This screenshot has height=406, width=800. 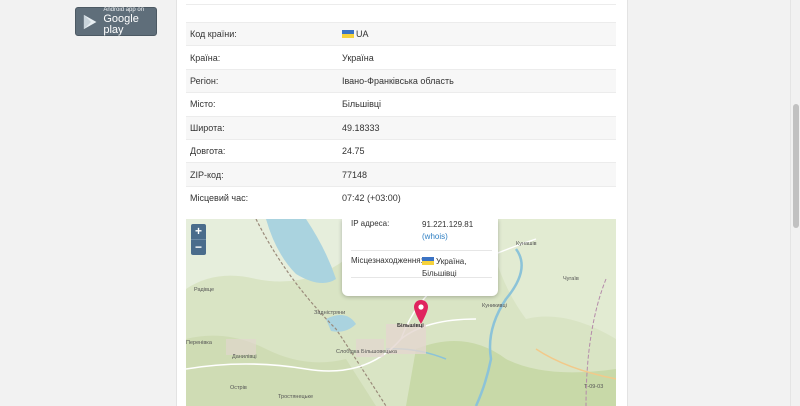 I want to click on table-row: ZIP-код: 77148, so click(x=401, y=174).